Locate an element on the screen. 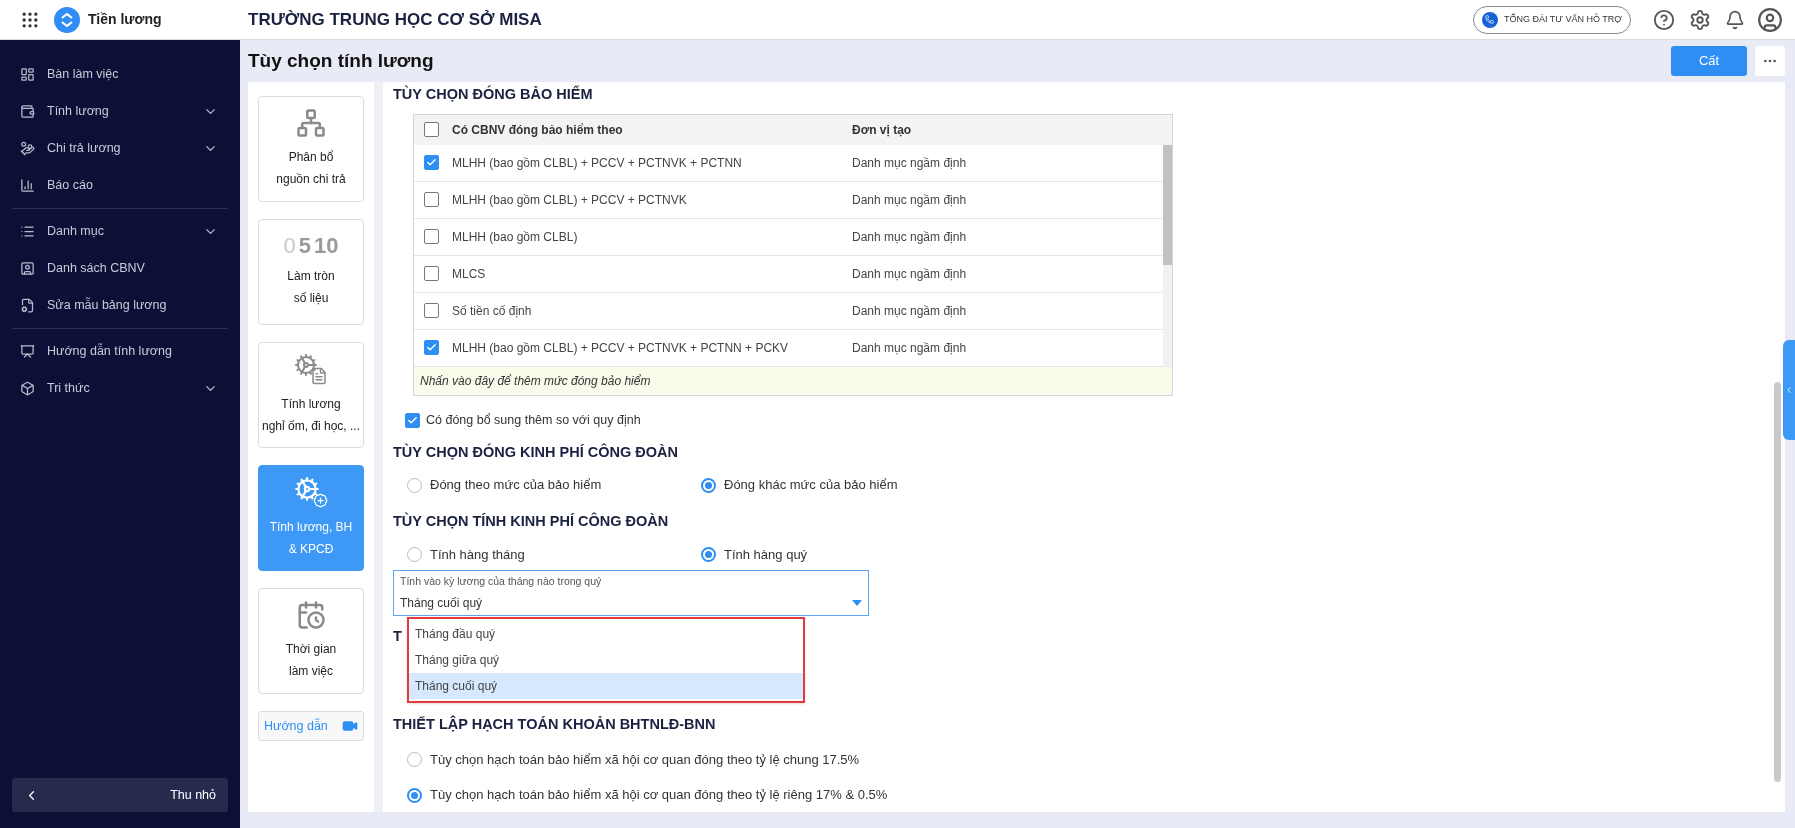 Image resolution: width=1795 pixels, height=828 pixels. dropdown-option: Tháng giữa quý is located at coordinates (606, 660).